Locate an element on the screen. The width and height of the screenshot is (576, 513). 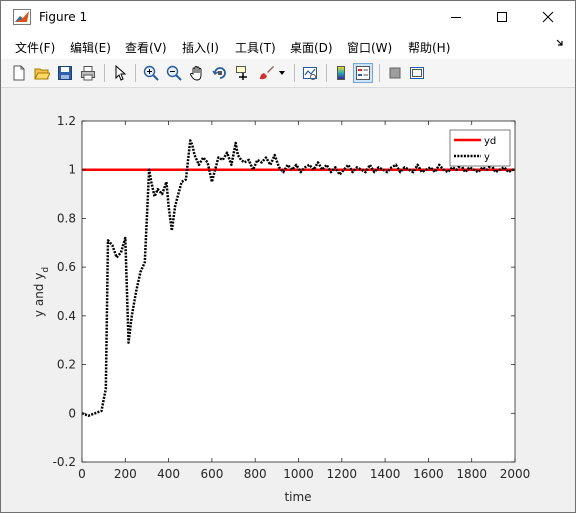
title-bar: Figure 1 is located at coordinates (288, 17).